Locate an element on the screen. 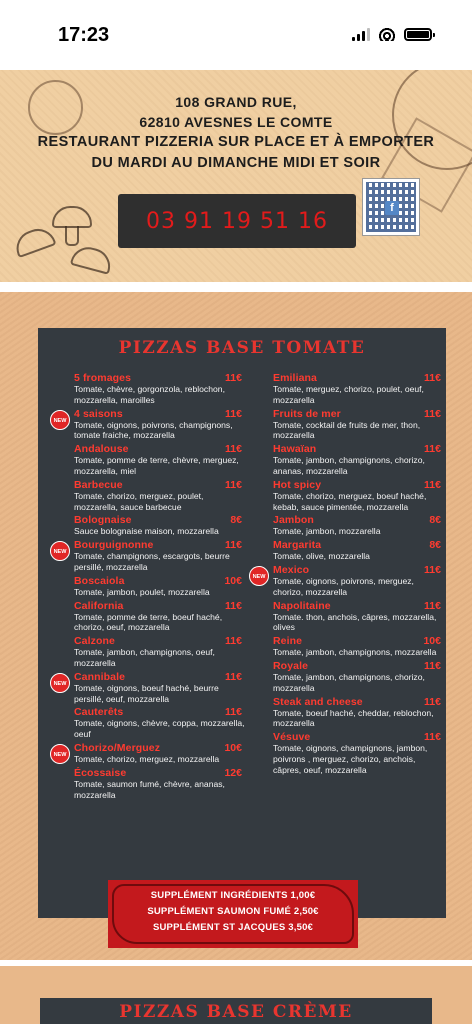  menu-item-name: Reine is located at coordinates (288, 641).